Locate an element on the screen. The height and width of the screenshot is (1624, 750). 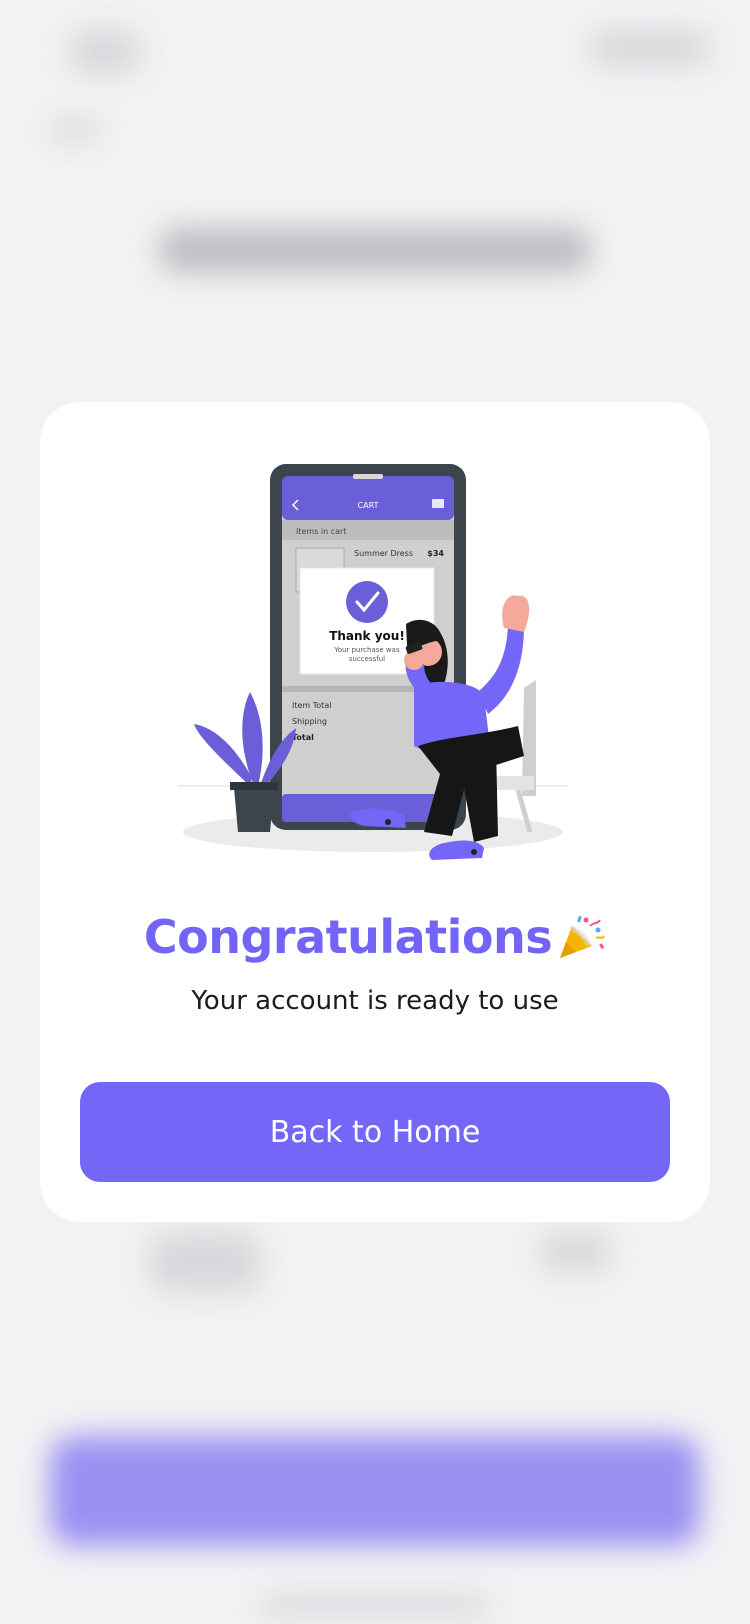
congratulations-title: Congratulations is located at coordinates (348, 937).